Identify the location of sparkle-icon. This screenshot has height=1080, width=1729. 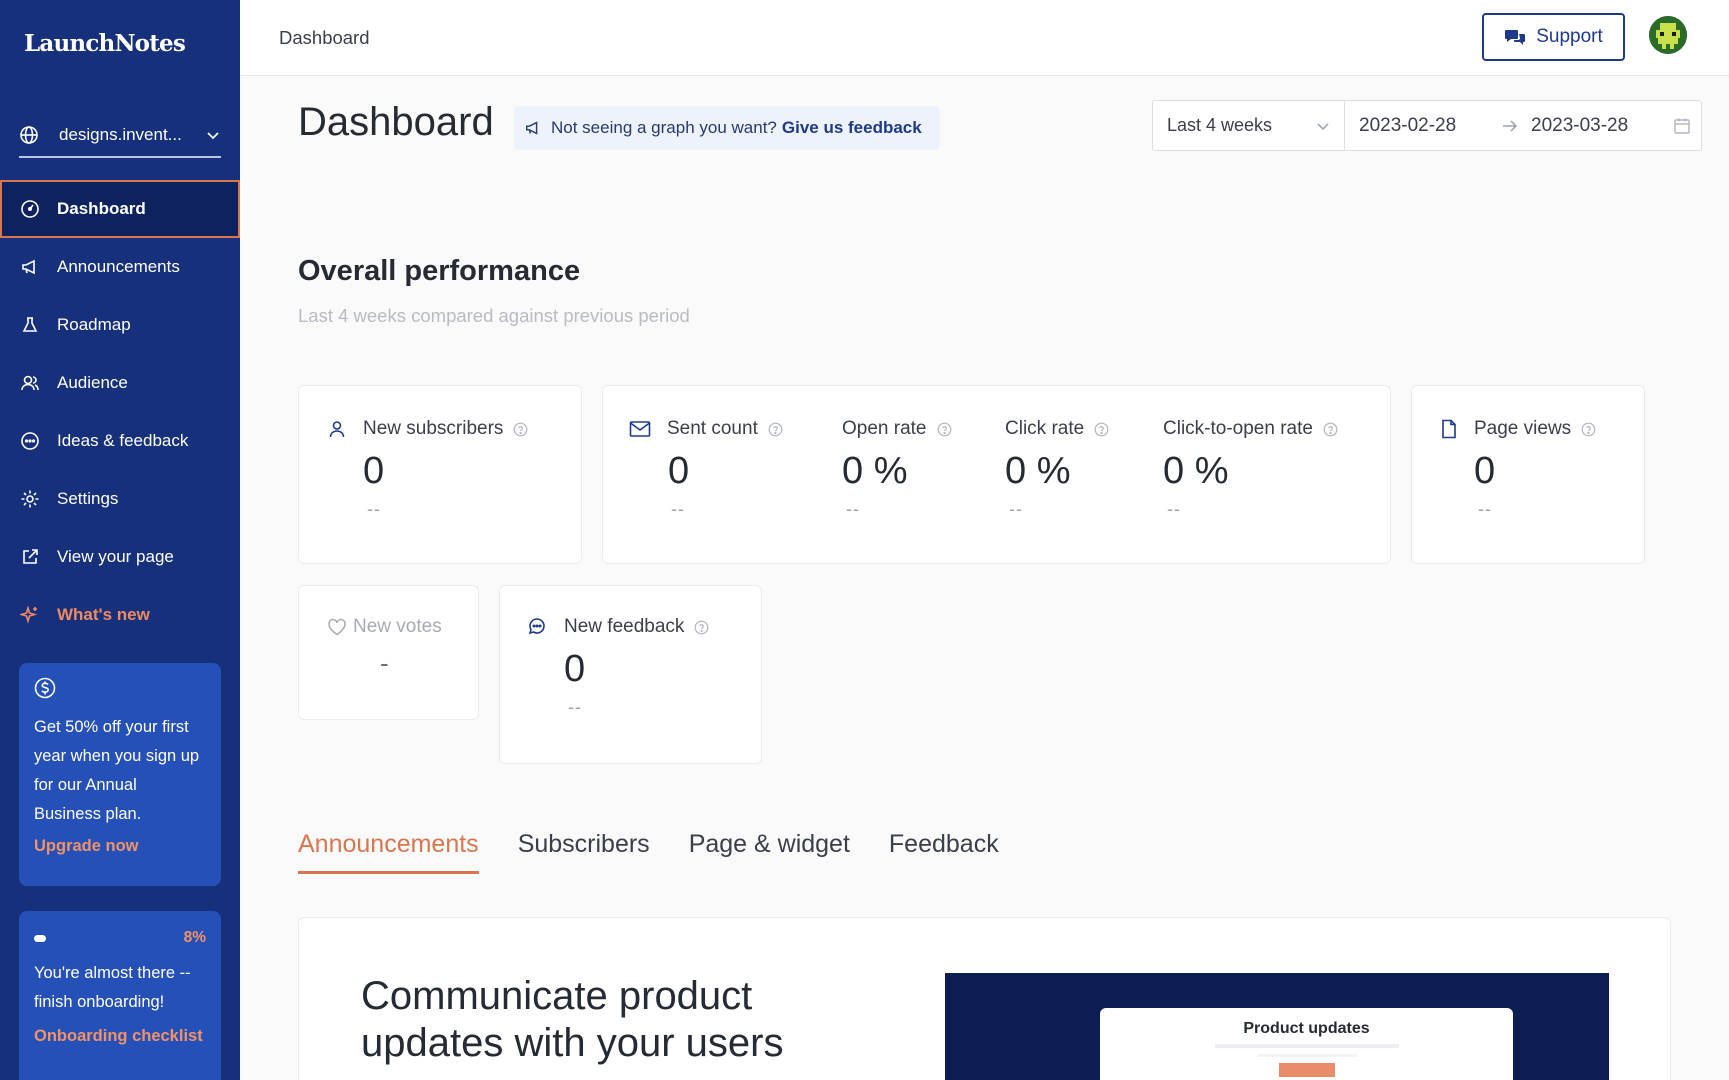
(30, 615).